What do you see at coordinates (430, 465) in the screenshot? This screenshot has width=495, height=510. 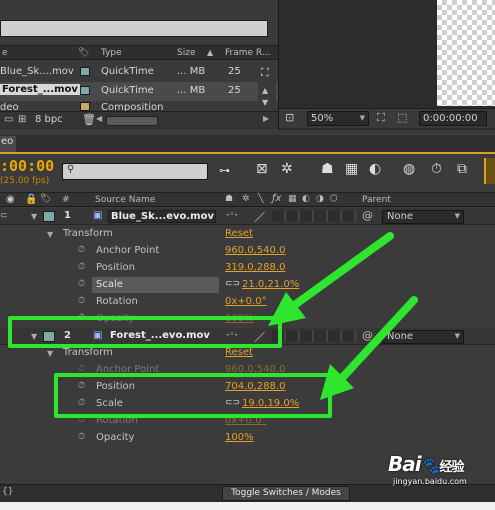 I see `paw-icon: 🐾` at bounding box center [430, 465].